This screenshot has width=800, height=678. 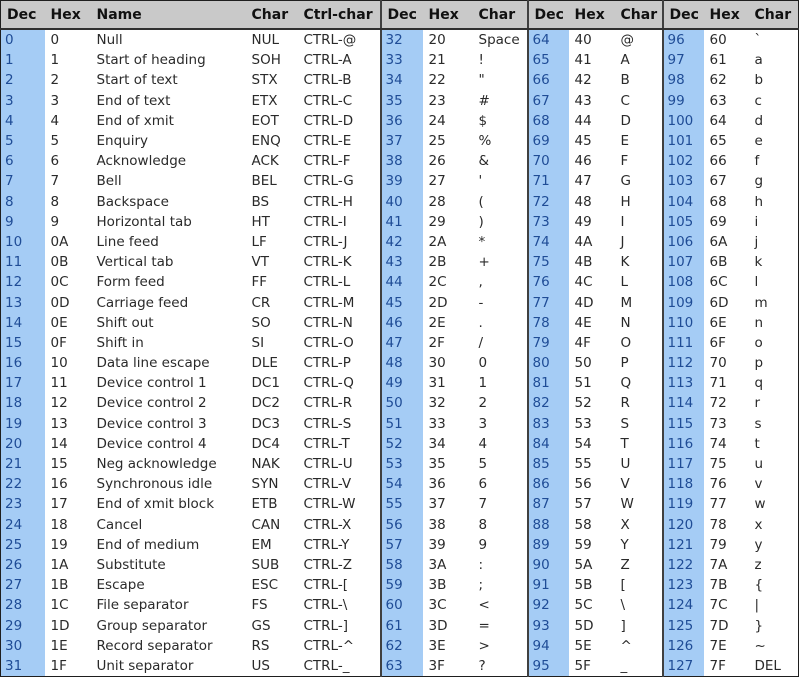 I want to click on hex-cell: 0F, so click(x=58, y=342).